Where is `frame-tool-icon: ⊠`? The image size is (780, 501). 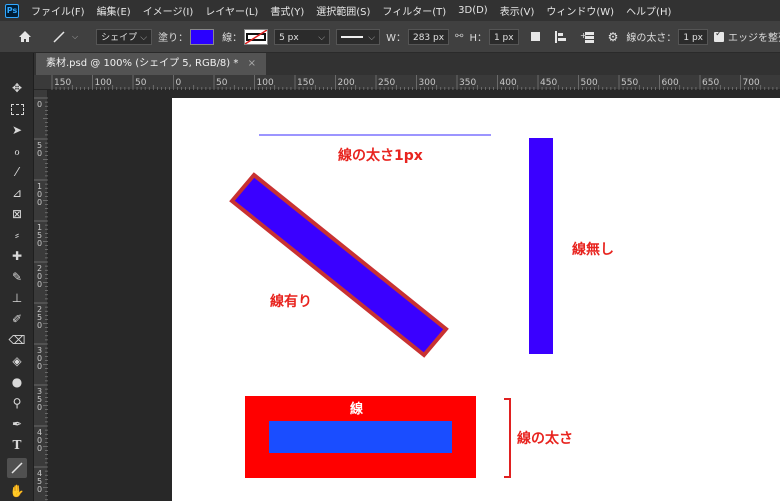
frame-tool-icon: ⊠ is located at coordinates (17, 214).